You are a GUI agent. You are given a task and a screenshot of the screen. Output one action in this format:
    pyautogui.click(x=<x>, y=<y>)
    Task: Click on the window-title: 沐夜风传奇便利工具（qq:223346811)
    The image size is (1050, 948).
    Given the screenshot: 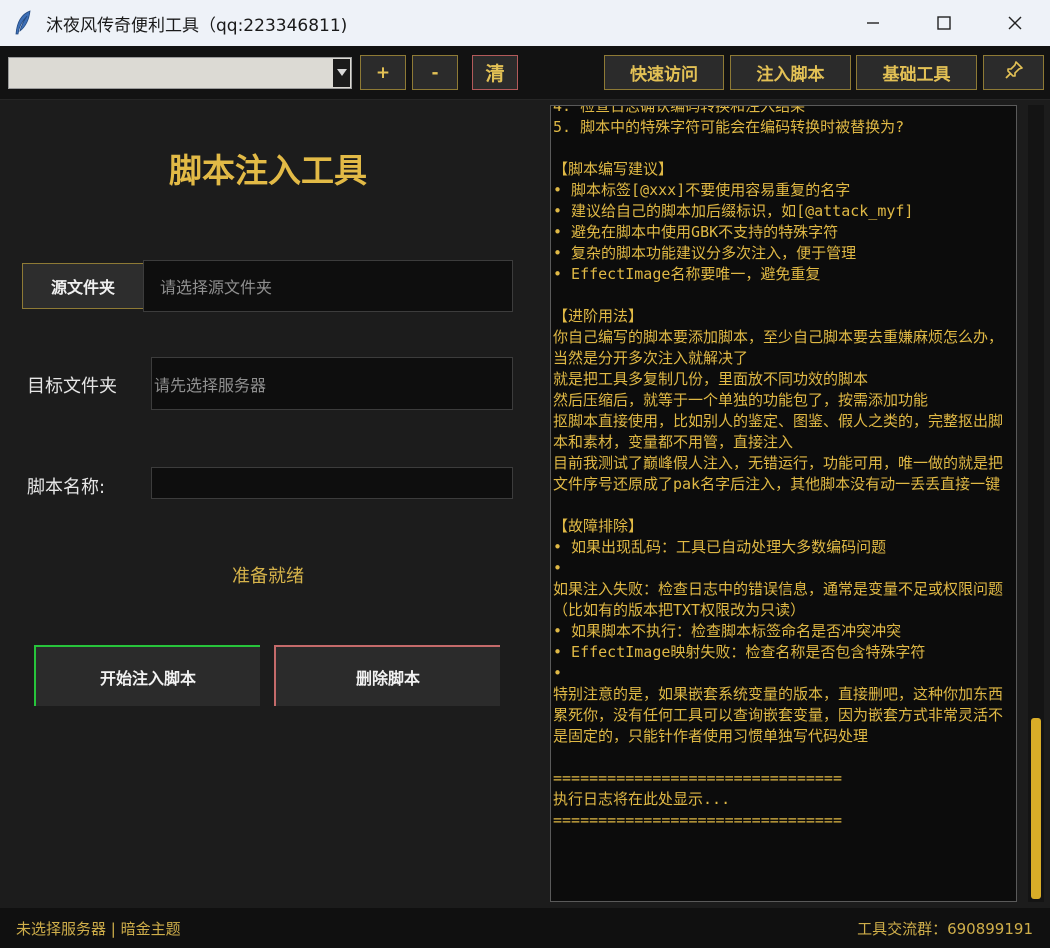 What is the action you would take?
    pyautogui.click(x=197, y=25)
    